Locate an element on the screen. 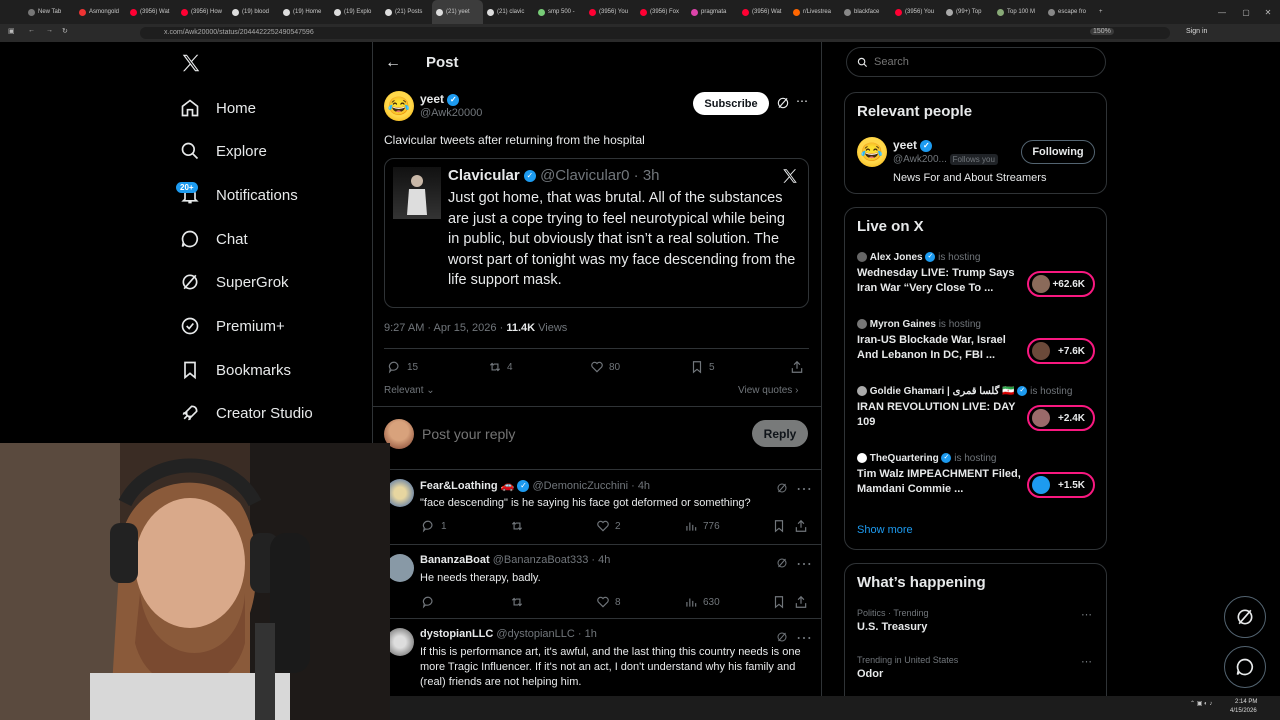 The image size is (1280, 720). like-action: 2 is located at coordinates (608, 526).